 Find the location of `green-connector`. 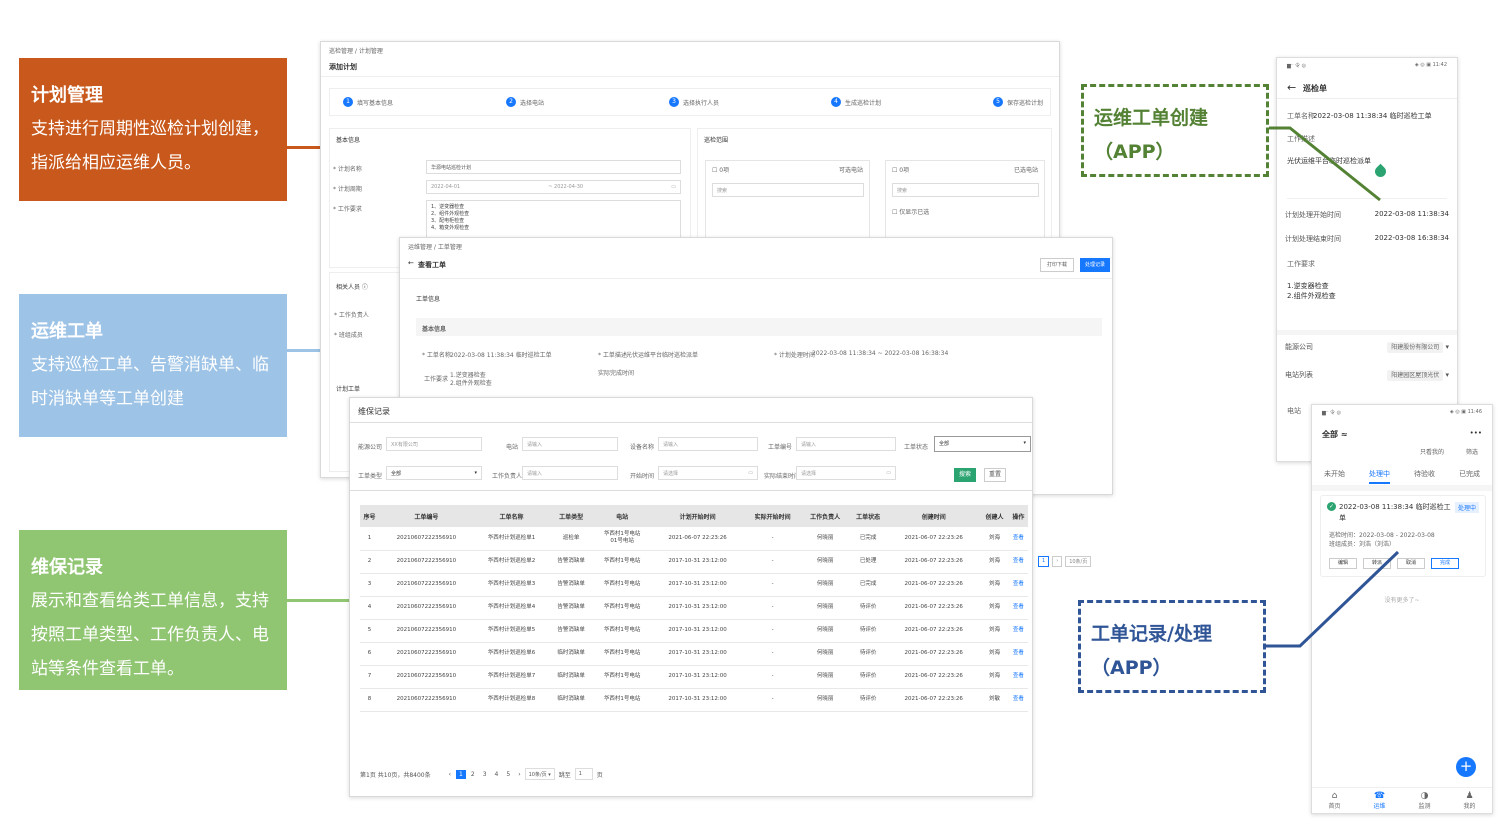

green-connector is located at coordinates (1325, 164).